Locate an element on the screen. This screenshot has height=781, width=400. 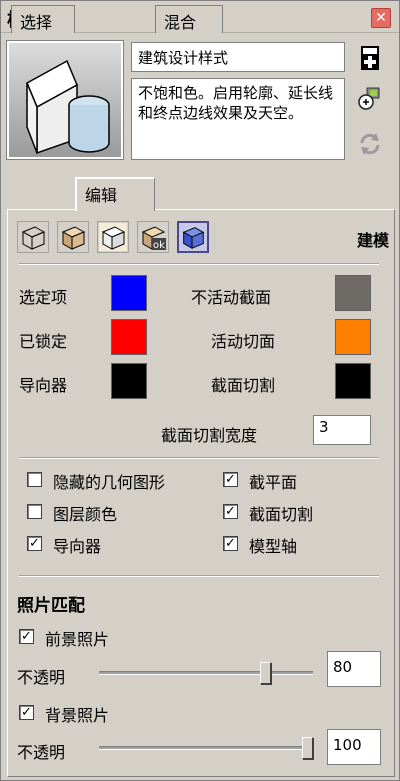
guides-color-label: 导向器 is located at coordinates (43, 385).